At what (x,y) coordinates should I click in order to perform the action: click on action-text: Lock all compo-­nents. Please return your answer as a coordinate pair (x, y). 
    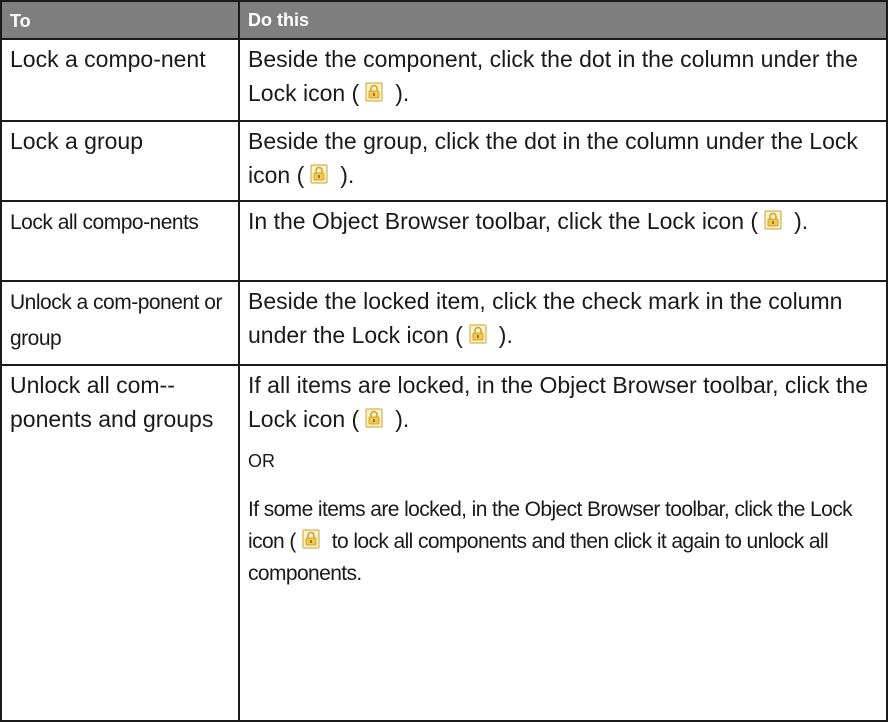
    Looking at the image, I should click on (104, 222).